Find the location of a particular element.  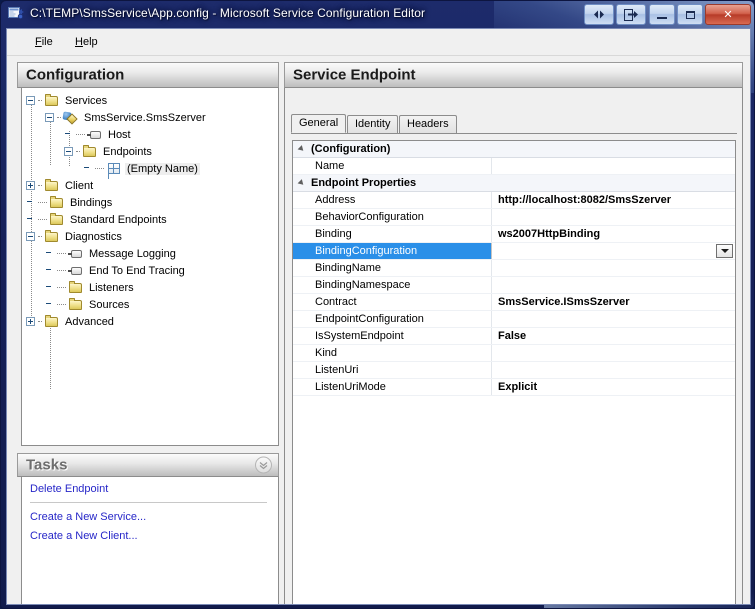

tab-label: Headers is located at coordinates (428, 124).